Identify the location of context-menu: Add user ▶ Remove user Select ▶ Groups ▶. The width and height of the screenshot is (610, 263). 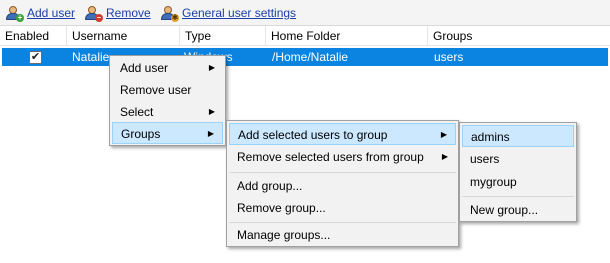
(167, 100).